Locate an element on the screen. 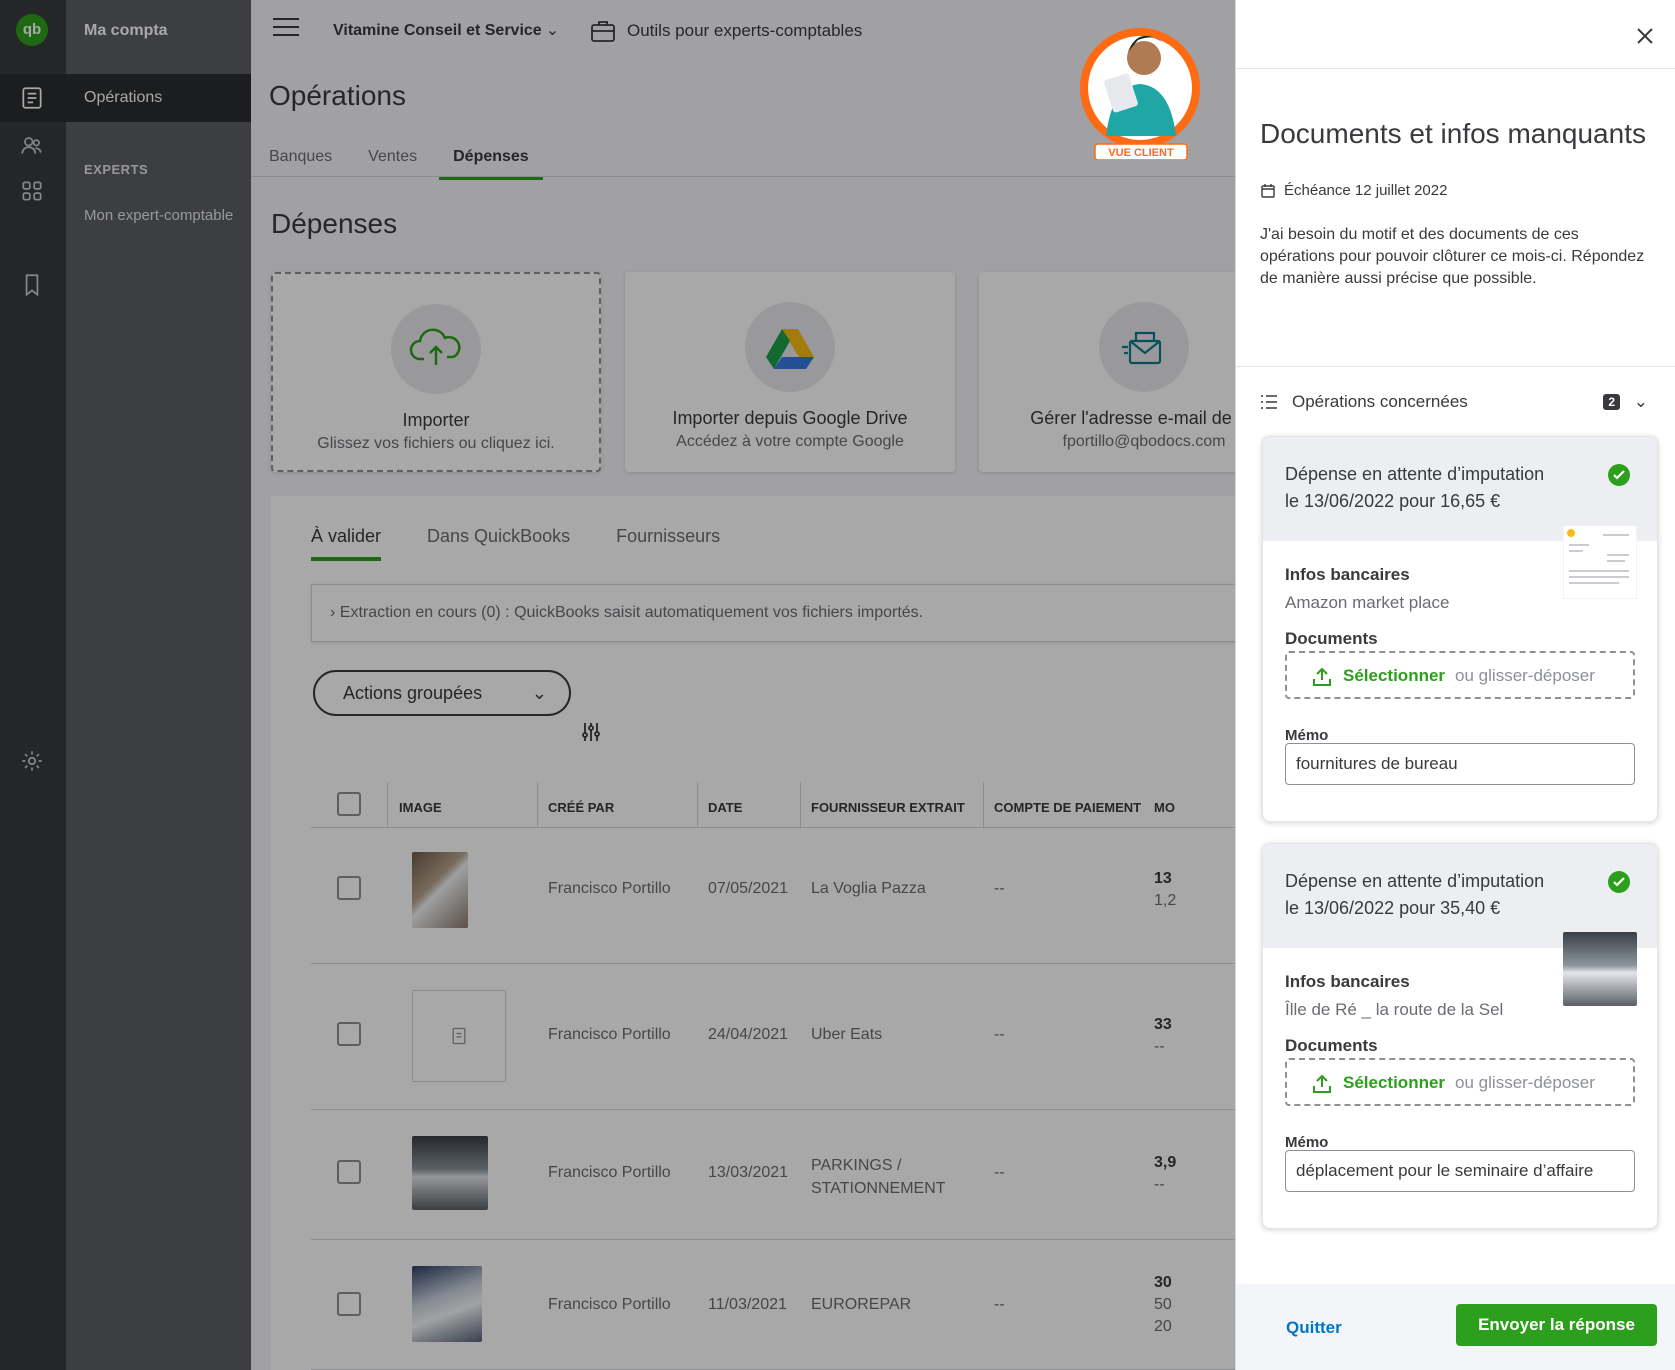 The image size is (1675, 1370). operation-detail: le 13/06/2022 pour 35,40 € is located at coordinates (1393, 908).